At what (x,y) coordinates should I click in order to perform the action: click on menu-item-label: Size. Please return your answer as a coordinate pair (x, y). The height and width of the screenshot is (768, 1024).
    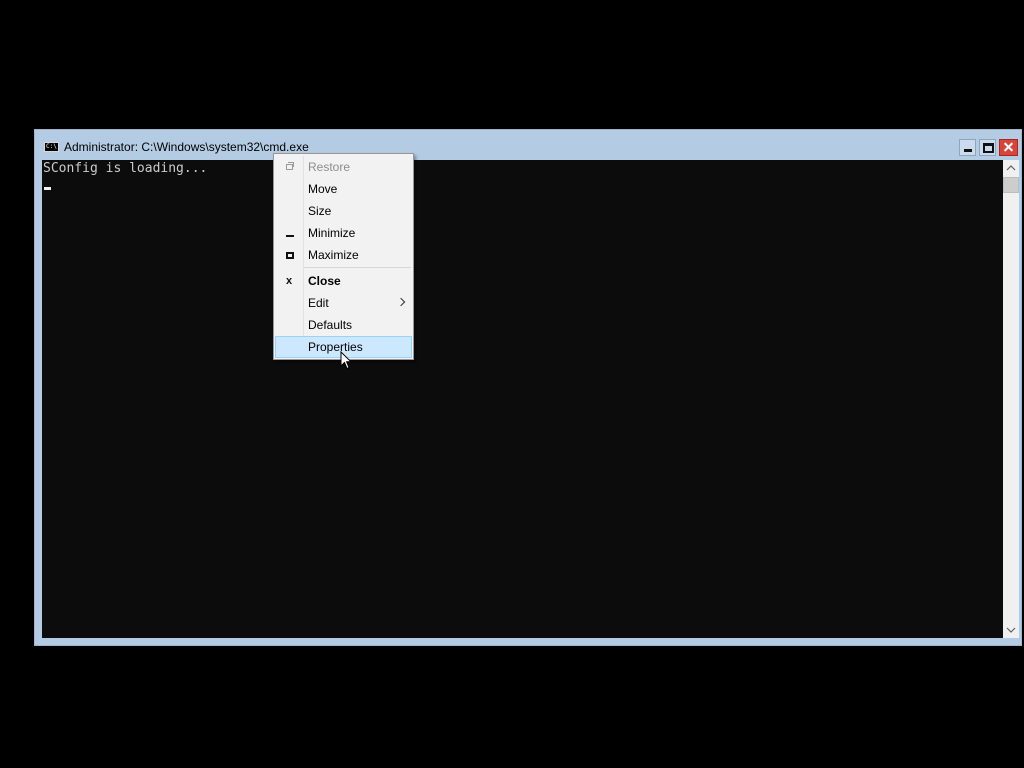
    Looking at the image, I should click on (320, 211).